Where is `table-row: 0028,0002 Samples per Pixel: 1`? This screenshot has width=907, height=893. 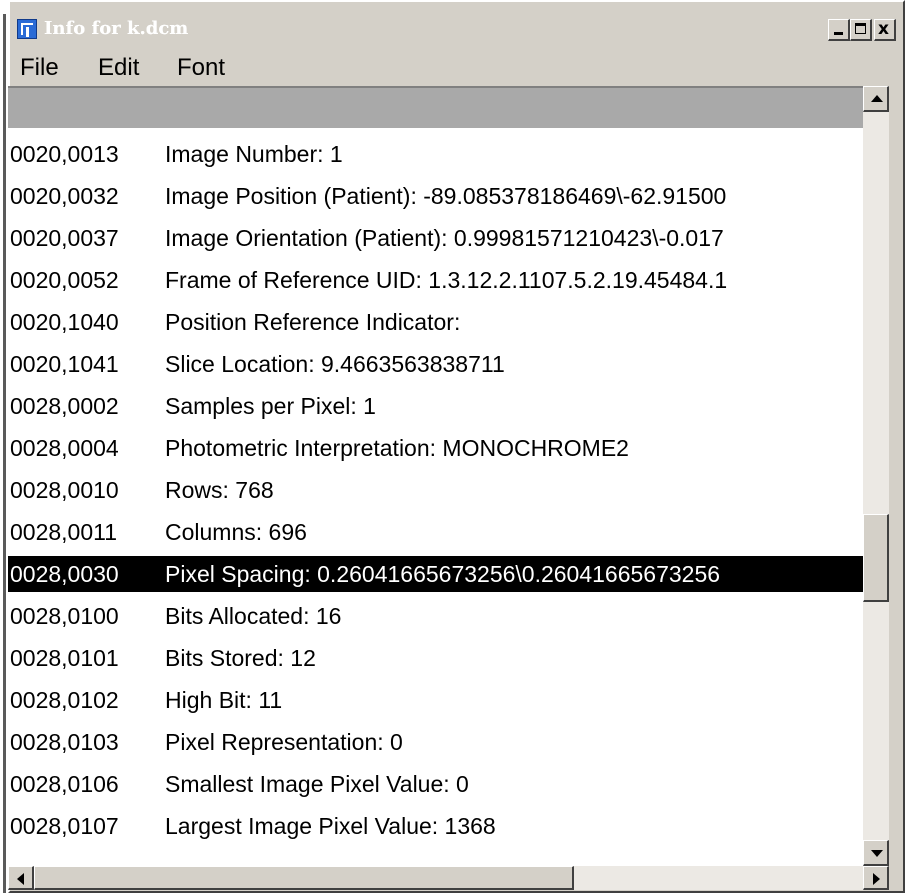
table-row: 0028,0002 Samples per Pixel: 1 is located at coordinates (435, 406).